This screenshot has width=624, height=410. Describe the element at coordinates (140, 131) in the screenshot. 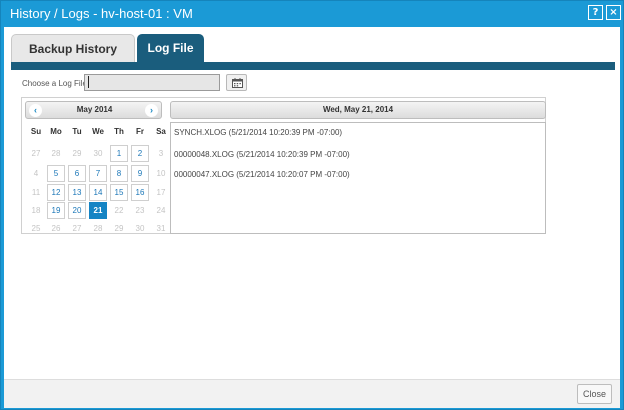

I see `weekday-label: Fr` at that location.